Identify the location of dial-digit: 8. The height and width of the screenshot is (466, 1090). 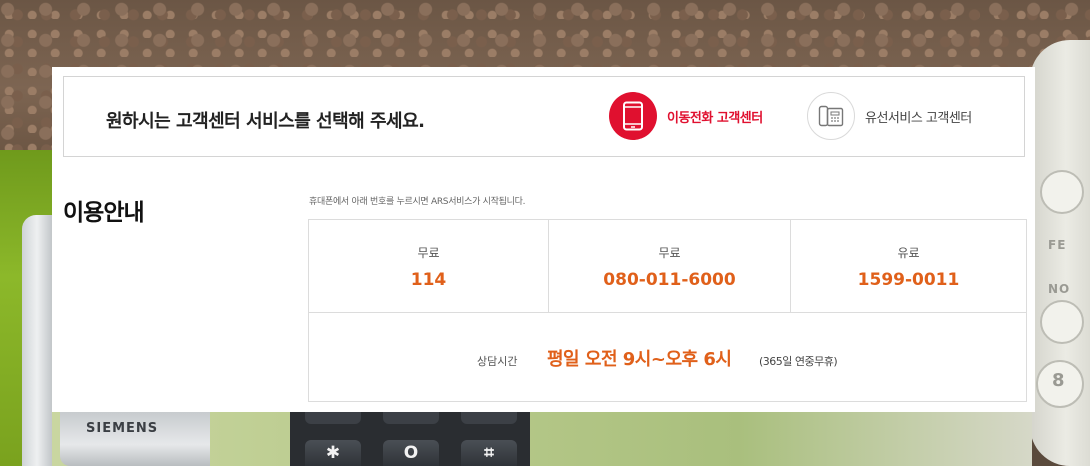
(1059, 380).